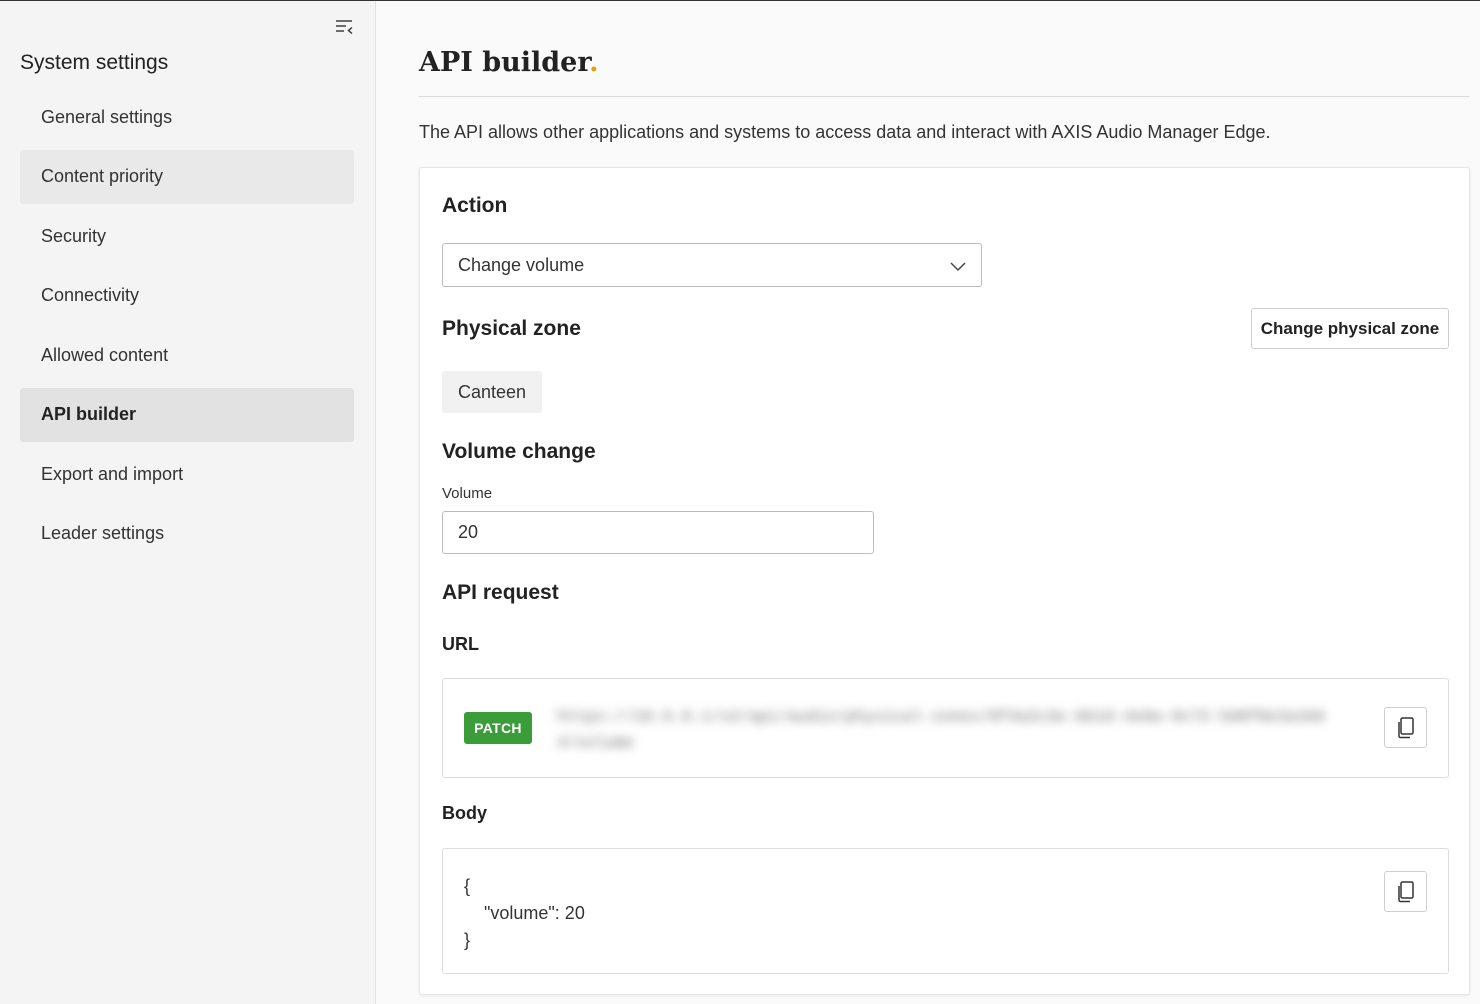 Image resolution: width=1480 pixels, height=1004 pixels. What do you see at coordinates (187, 117) in the screenshot?
I see `sidebar-item-general-settings: General settings` at bounding box center [187, 117].